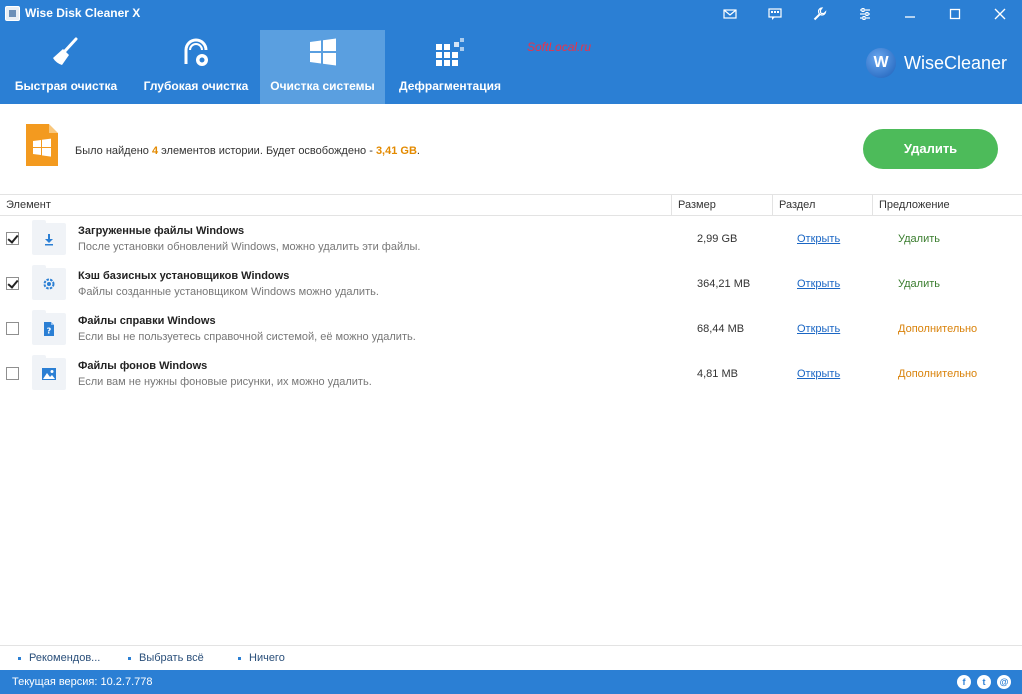  I want to click on close-icon, so click(1000, 14).